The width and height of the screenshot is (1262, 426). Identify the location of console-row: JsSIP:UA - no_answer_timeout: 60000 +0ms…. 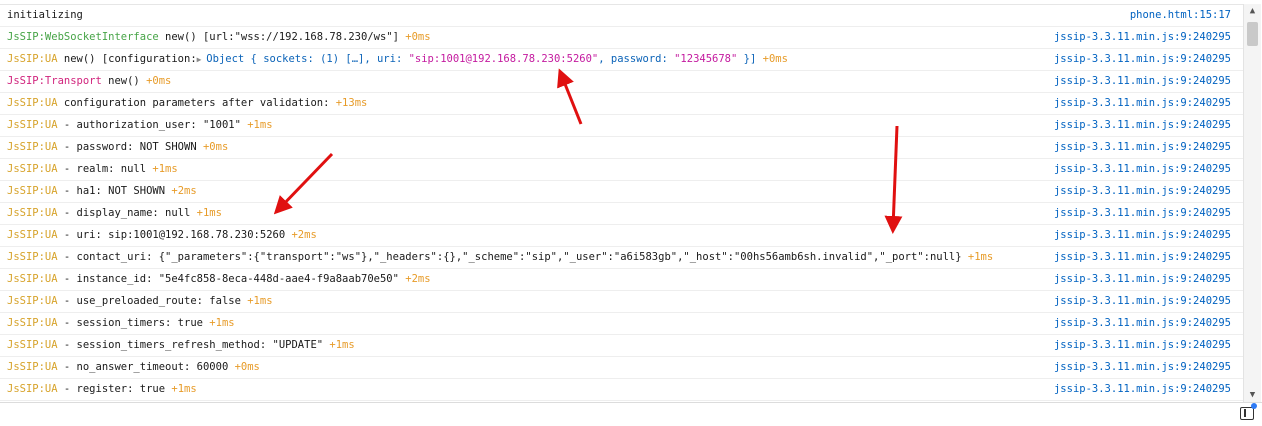
(621, 368).